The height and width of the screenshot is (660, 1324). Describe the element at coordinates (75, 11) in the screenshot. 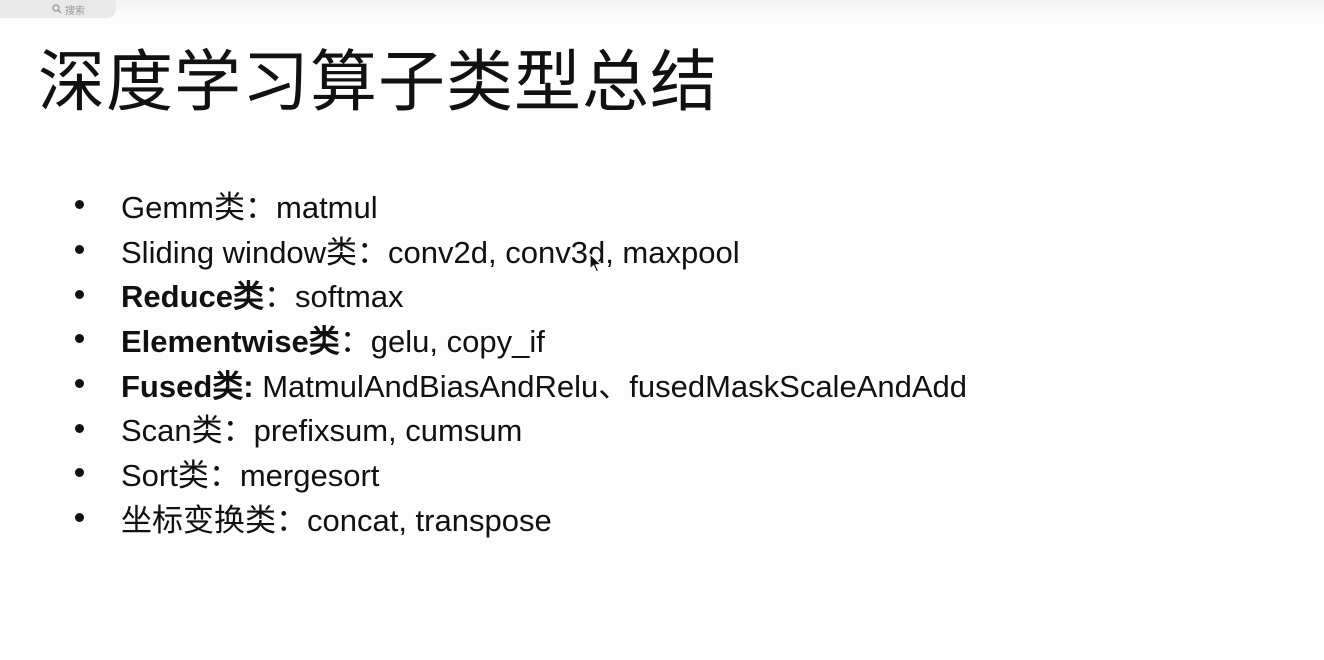

I see `search-label: 搜索` at that location.